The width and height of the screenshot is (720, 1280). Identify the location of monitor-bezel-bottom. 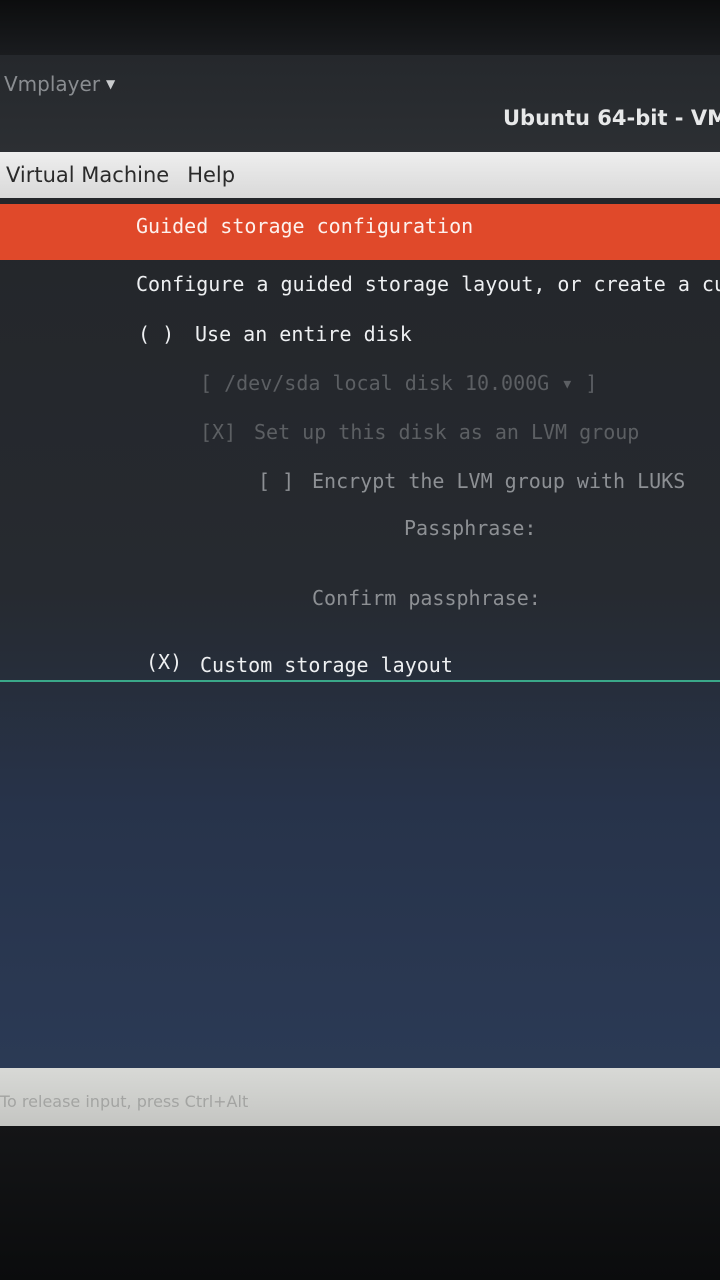
(360, 1203).